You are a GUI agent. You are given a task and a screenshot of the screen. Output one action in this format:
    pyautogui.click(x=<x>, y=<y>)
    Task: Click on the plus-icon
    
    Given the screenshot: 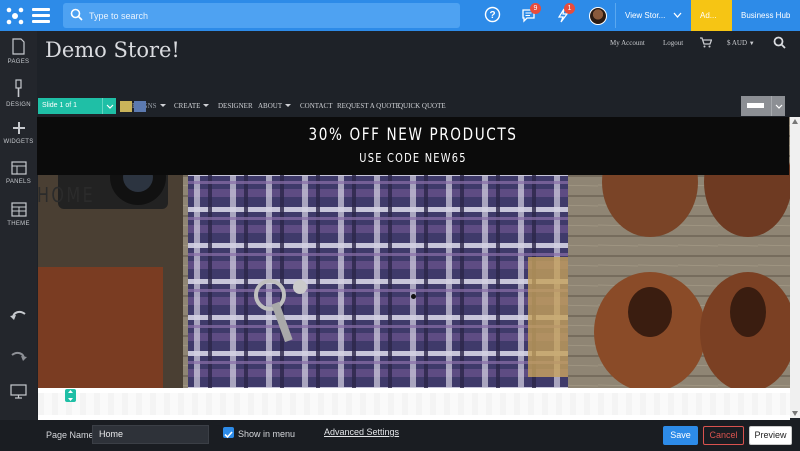 What is the action you would take?
    pyautogui.click(x=18, y=128)
    